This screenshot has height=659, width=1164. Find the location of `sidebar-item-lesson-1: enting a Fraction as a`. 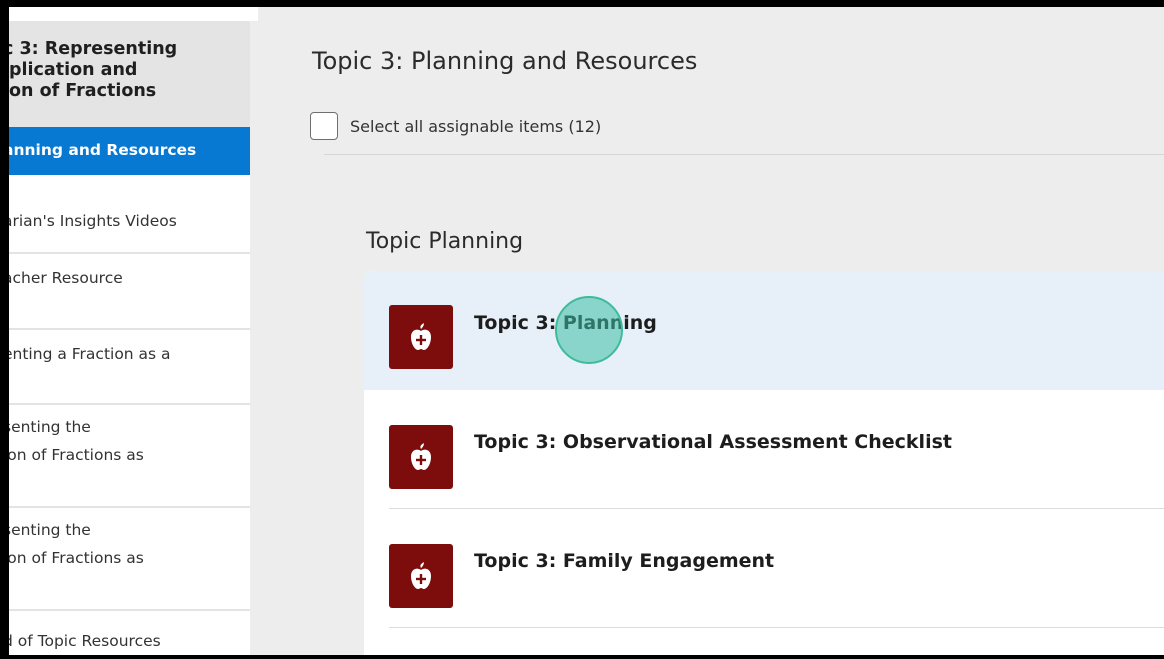

sidebar-item-lesson-1: enting a Fraction as a is located at coordinates (129, 367).